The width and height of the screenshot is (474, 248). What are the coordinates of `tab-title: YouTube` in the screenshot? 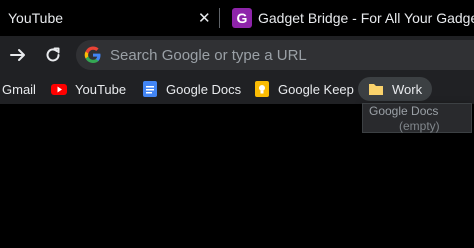 It's located at (36, 18).